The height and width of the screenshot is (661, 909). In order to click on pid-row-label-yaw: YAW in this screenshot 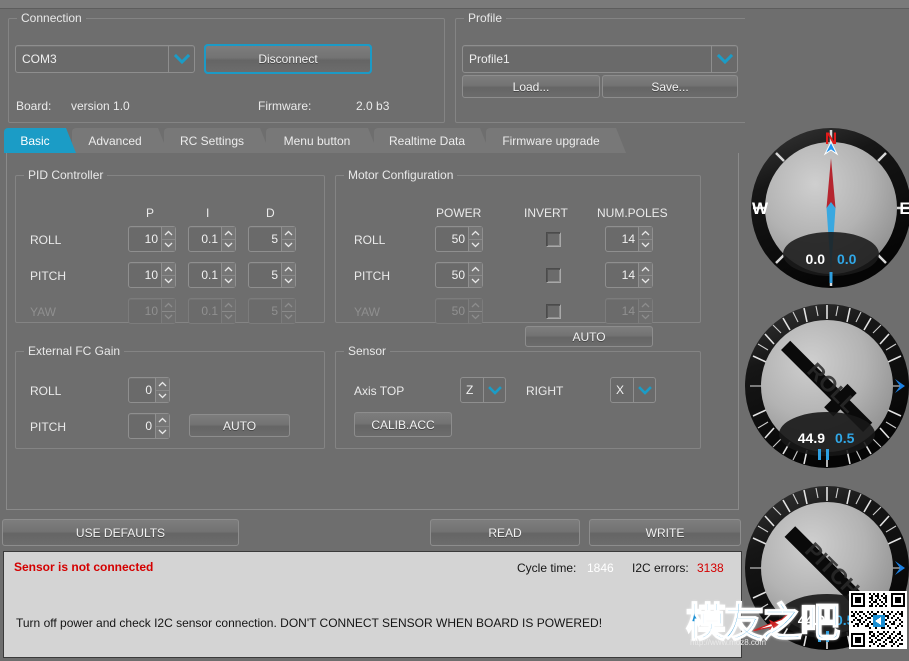, I will do `click(43, 312)`.